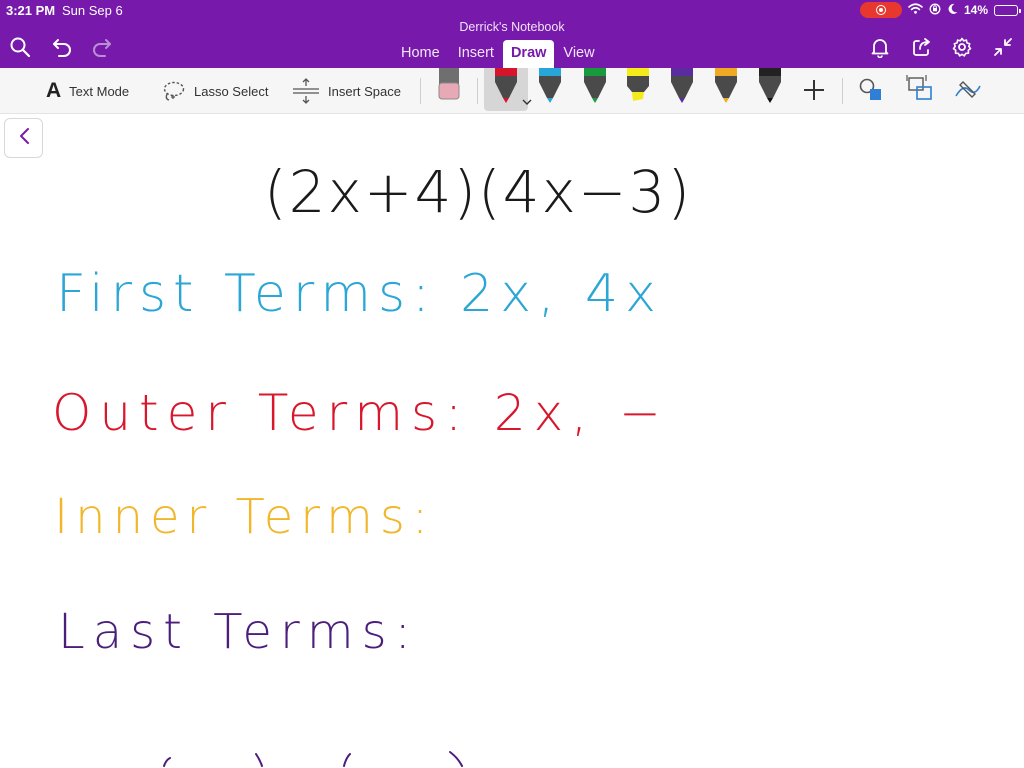  Describe the element at coordinates (245, 517) in the screenshot. I see `ink-inner-terms: Inner Terms:` at that location.